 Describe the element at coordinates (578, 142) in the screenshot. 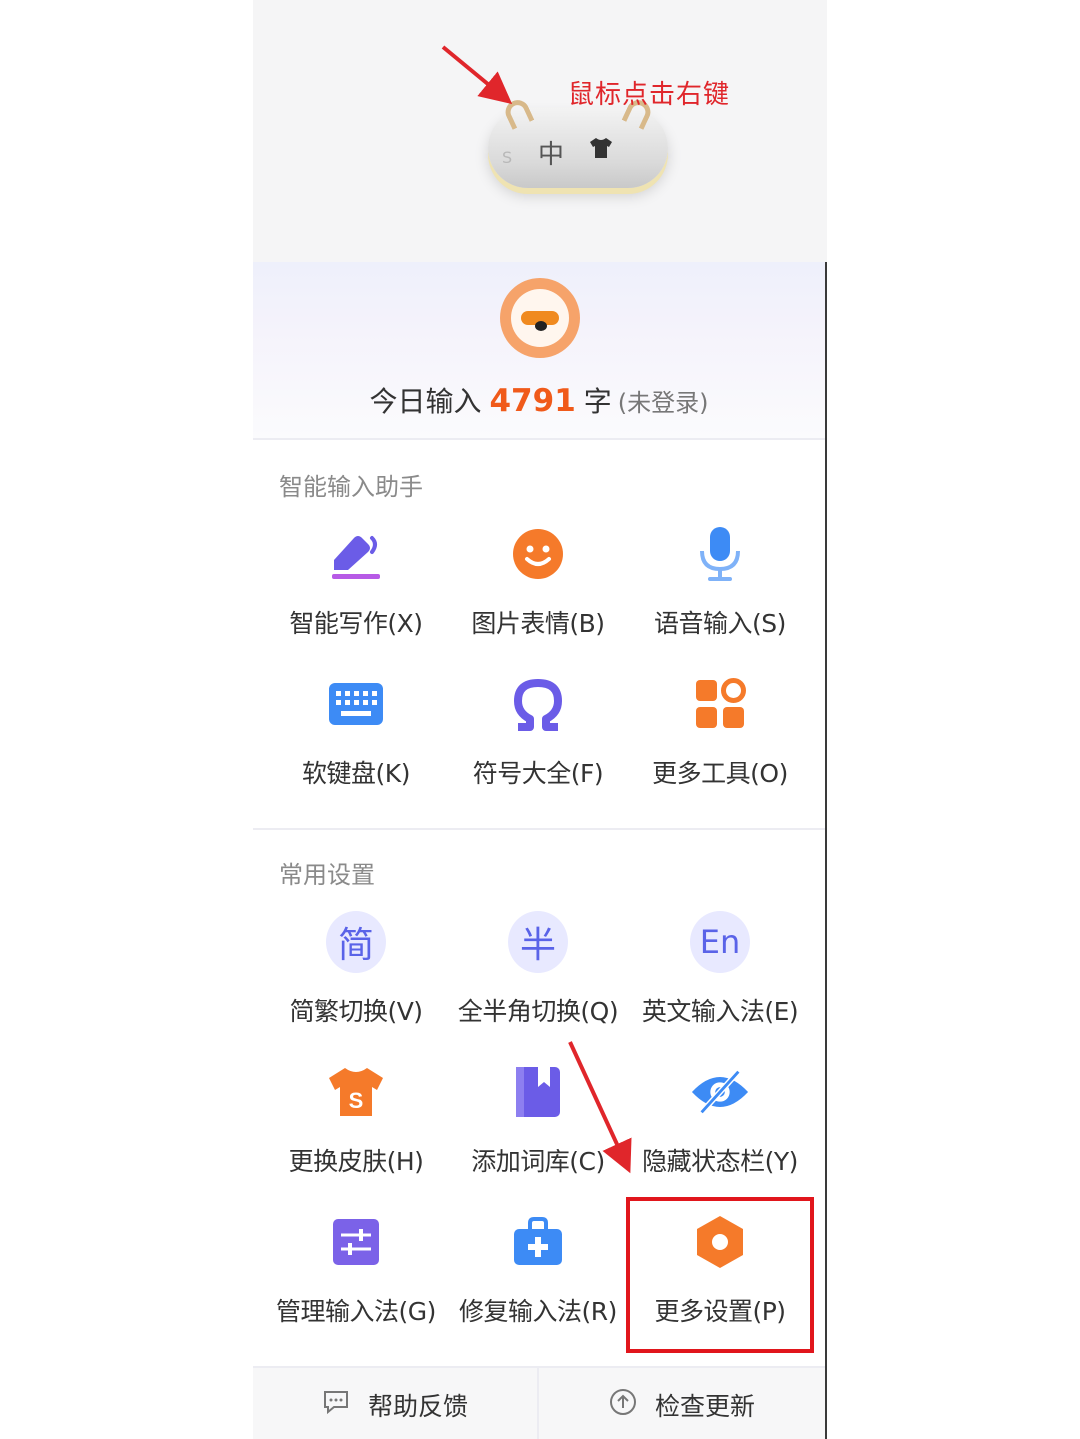

I see `ime-status-bar: S 中` at that location.